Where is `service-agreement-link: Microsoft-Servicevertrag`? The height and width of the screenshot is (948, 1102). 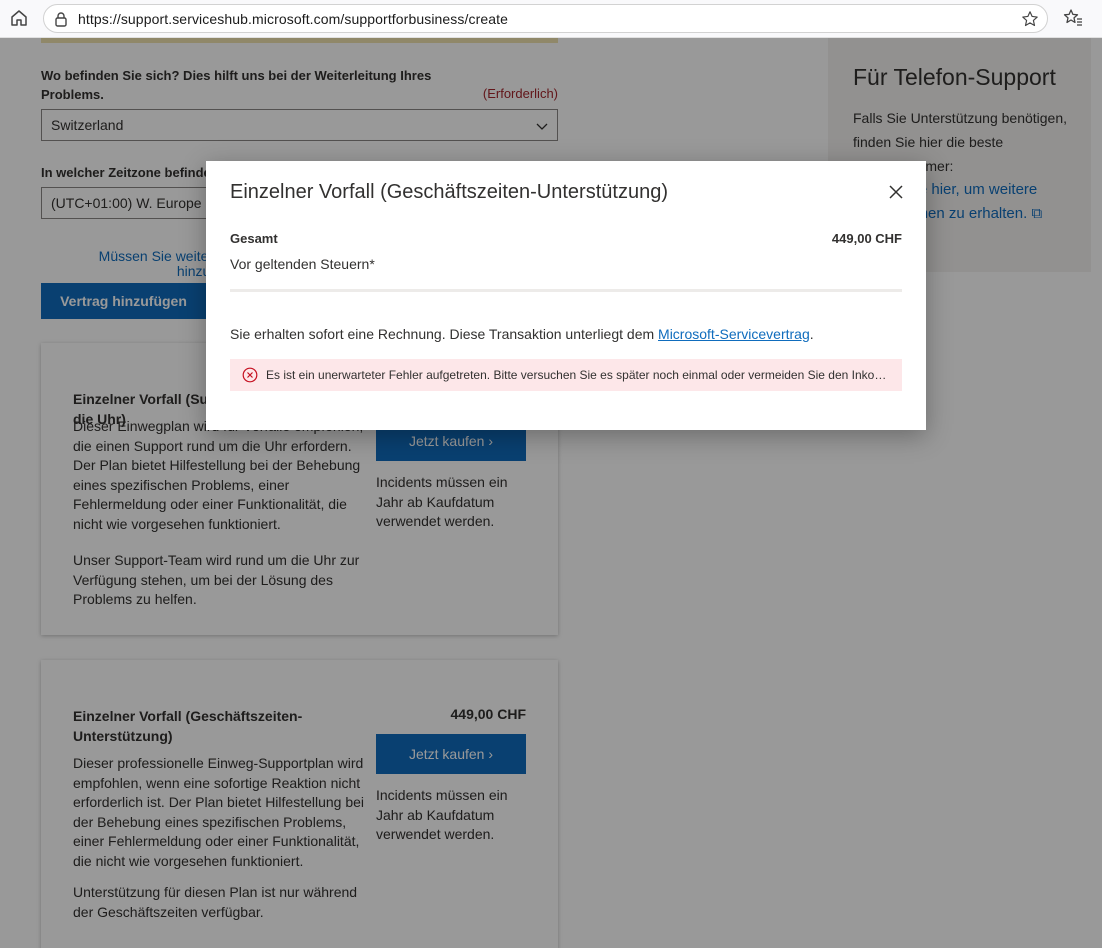 service-agreement-link: Microsoft-Servicevertrag is located at coordinates (734, 334).